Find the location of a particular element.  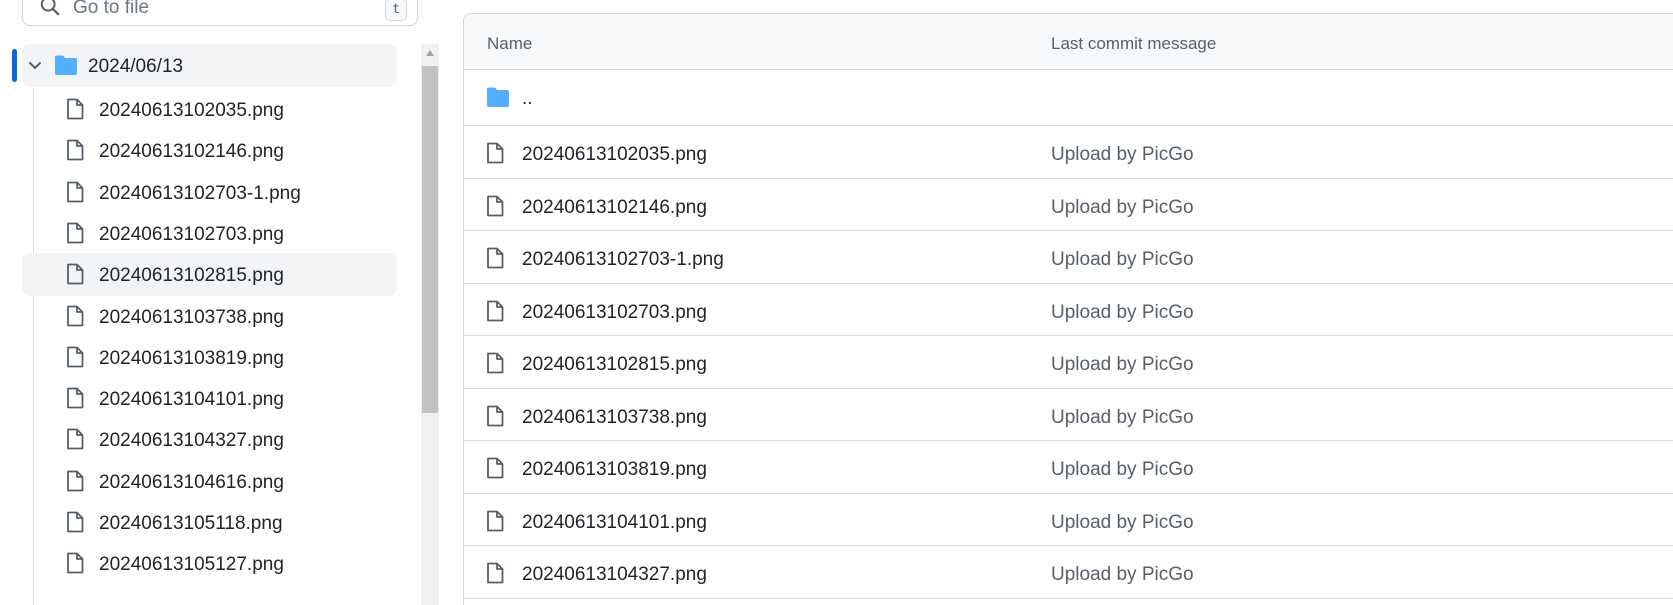

sidebar-scrollbar is located at coordinates (430, 324).